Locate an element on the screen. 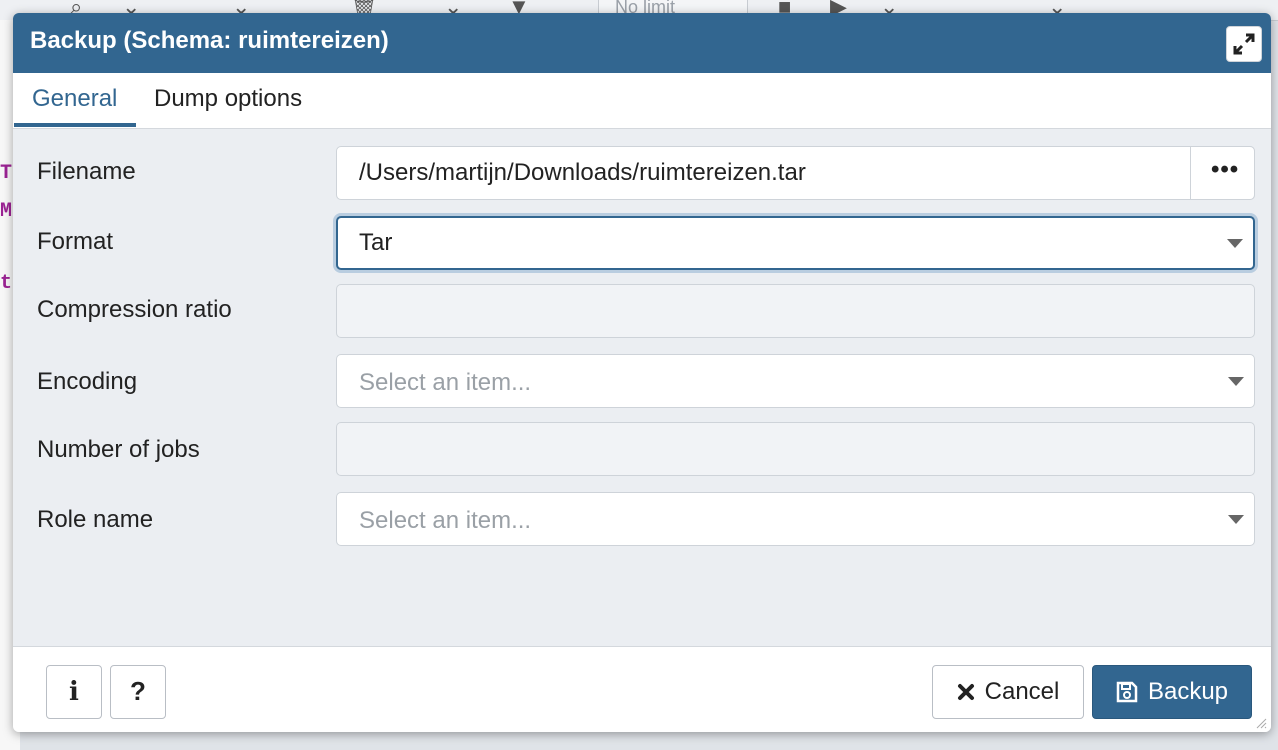 The height and width of the screenshot is (750, 1278). cancel-label: Cancel is located at coordinates (1022, 691).